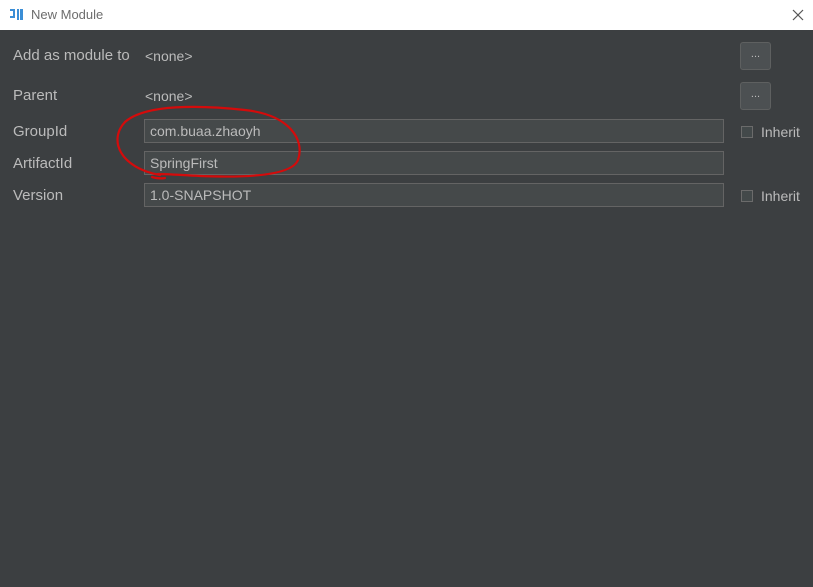  I want to click on version-field, so click(434, 195).